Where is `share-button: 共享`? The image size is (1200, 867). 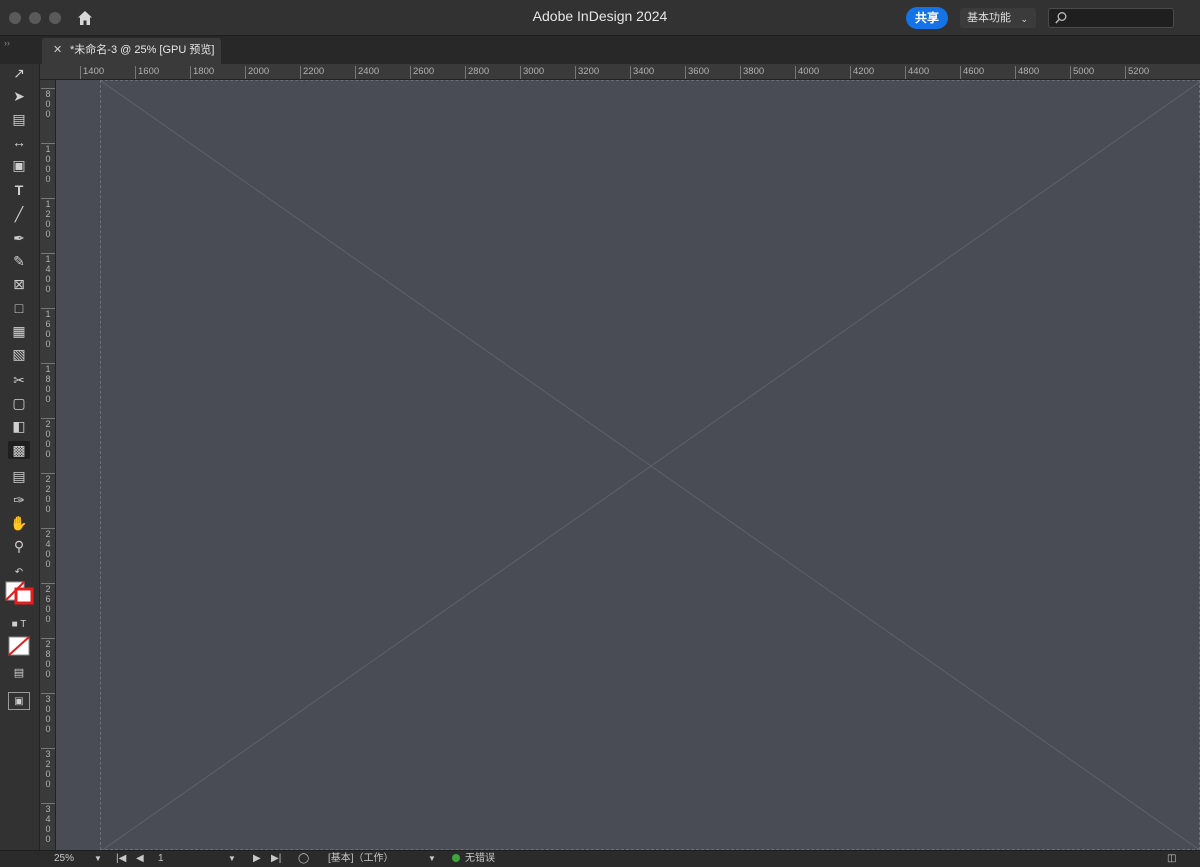
share-button: 共享 is located at coordinates (927, 18).